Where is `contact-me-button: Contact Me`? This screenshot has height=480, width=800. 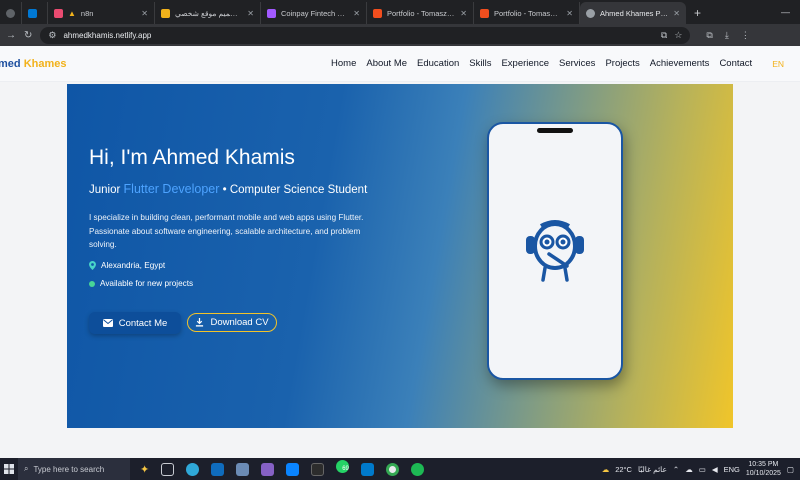 contact-me-button: Contact Me is located at coordinates (135, 323).